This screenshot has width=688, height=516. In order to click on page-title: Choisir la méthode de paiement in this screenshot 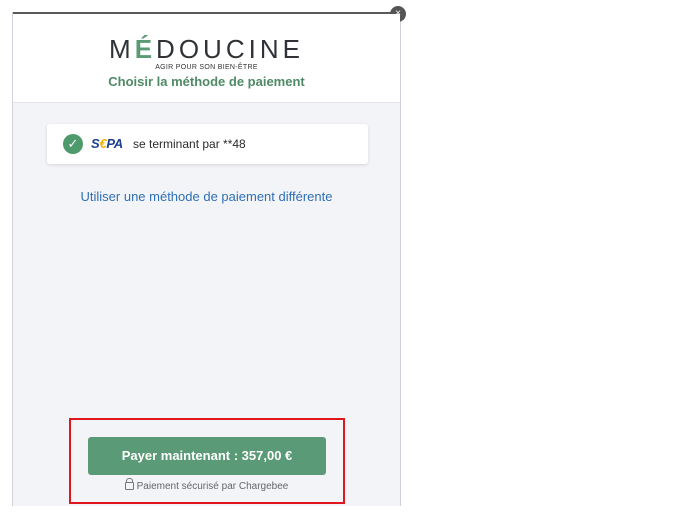, I will do `click(206, 81)`.